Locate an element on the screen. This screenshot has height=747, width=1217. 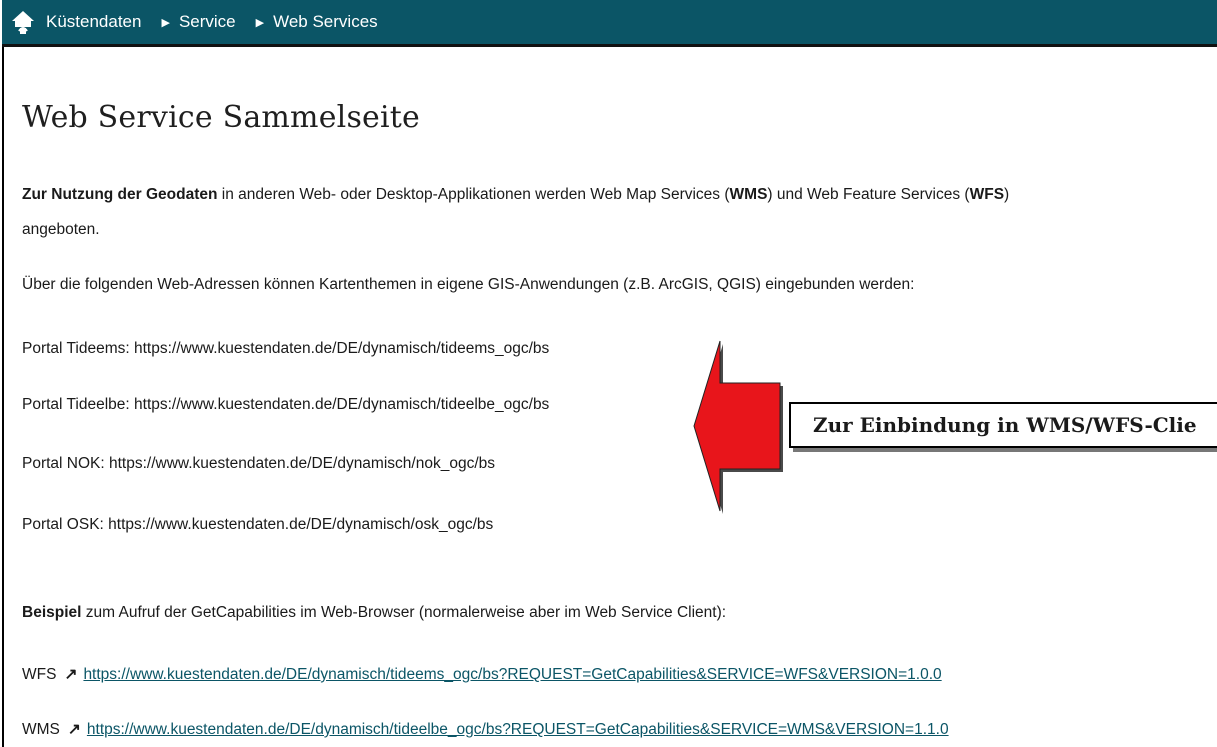
breadcrumb-item-service: Service is located at coordinates (207, 22).